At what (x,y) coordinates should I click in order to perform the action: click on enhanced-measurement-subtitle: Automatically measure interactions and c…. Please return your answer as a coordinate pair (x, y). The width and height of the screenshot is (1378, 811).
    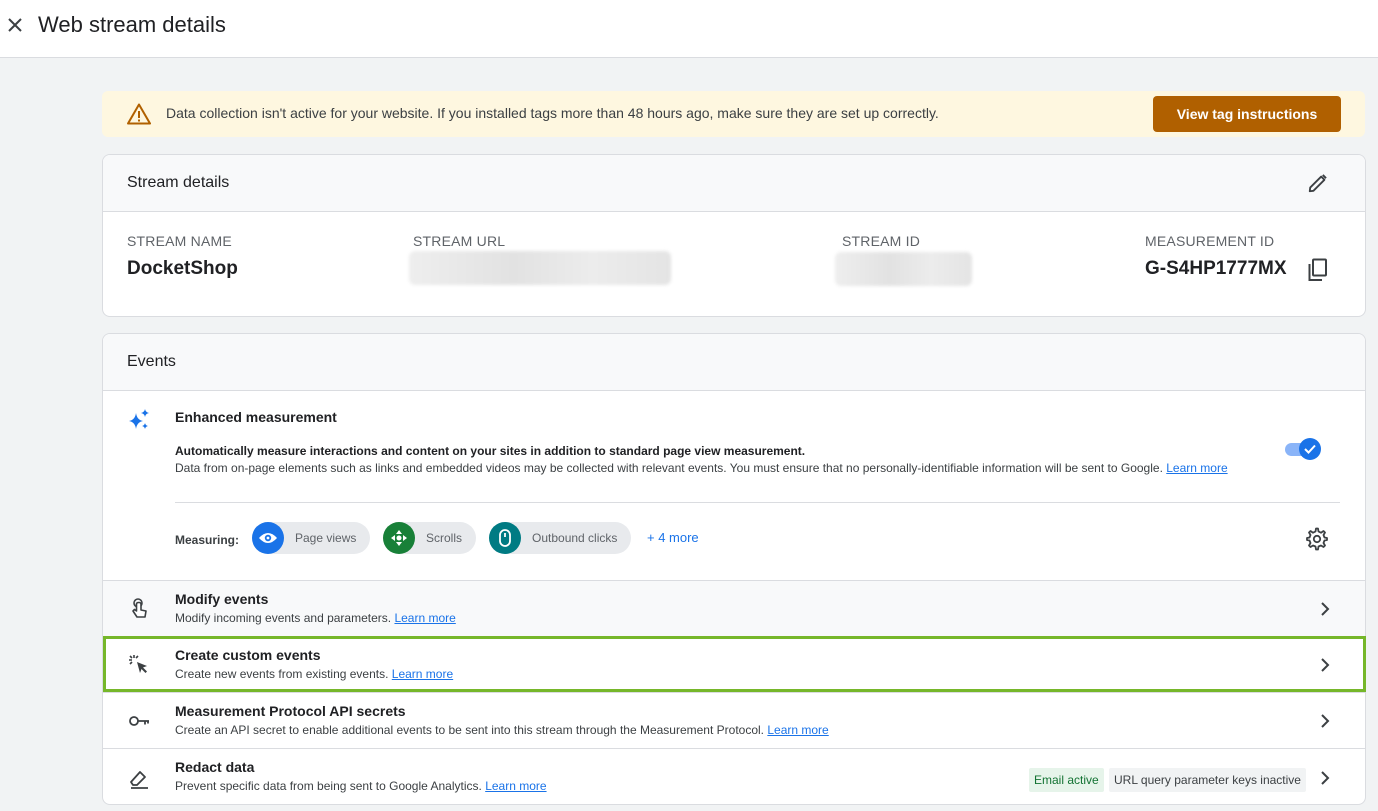
    Looking at the image, I should click on (490, 451).